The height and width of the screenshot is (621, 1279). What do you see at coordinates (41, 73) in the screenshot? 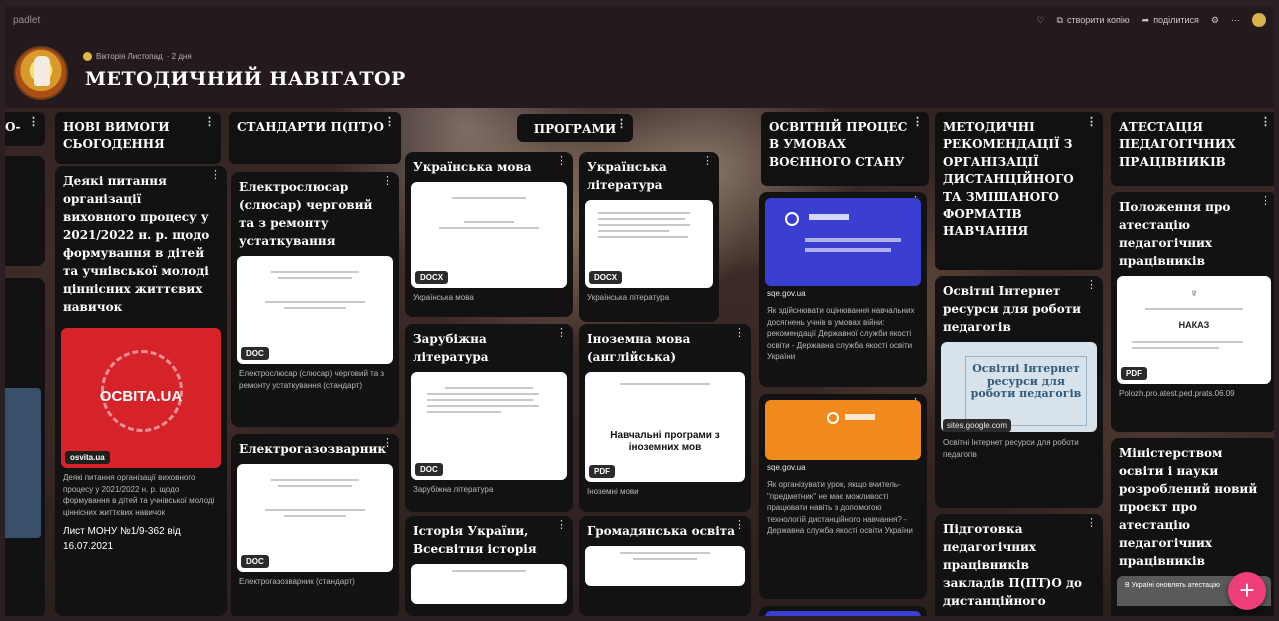
I see `board-logo` at bounding box center [41, 73].